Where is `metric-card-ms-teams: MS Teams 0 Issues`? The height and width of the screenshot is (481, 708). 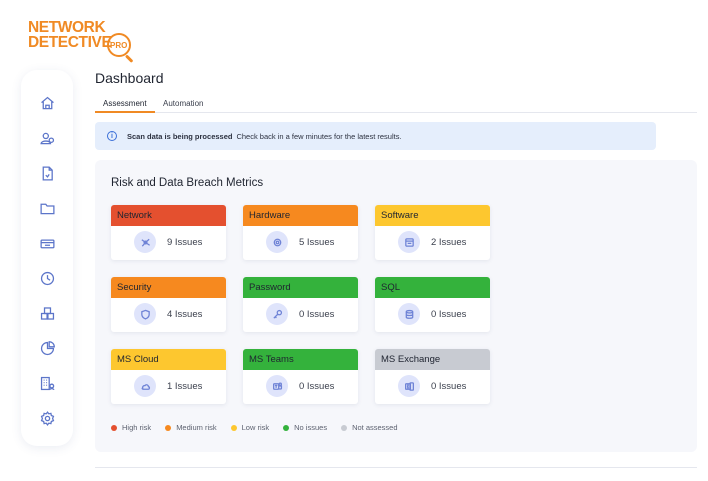
metric-card-ms-teams: MS Teams 0 Issues is located at coordinates (300, 376).